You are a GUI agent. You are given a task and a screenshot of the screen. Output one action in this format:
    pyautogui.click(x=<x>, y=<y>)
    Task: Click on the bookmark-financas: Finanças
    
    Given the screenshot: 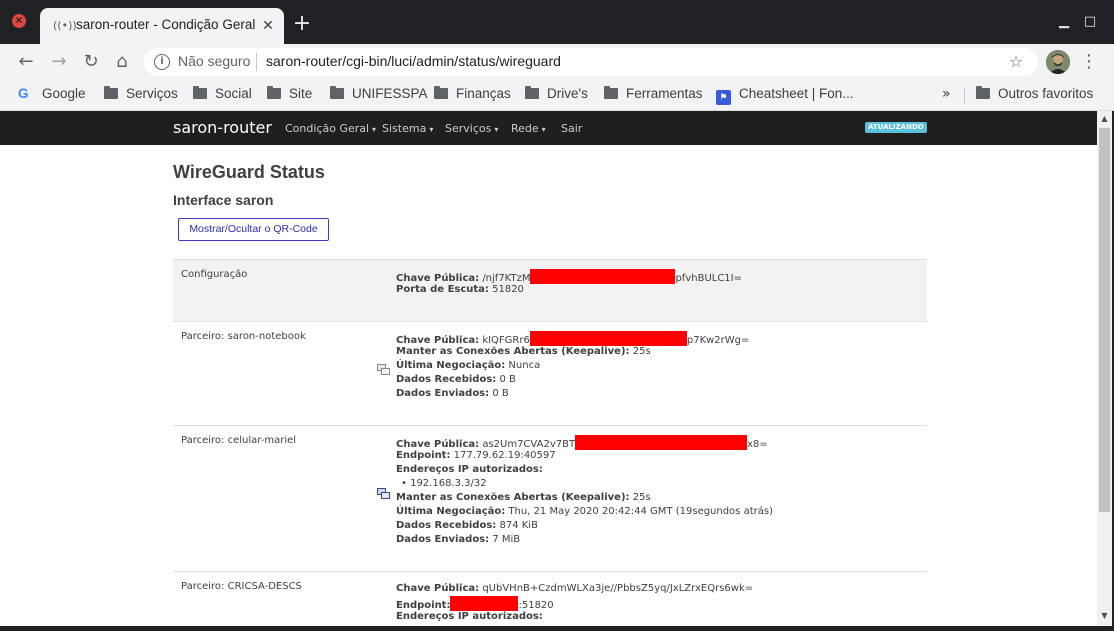 What is the action you would take?
    pyautogui.click(x=472, y=95)
    